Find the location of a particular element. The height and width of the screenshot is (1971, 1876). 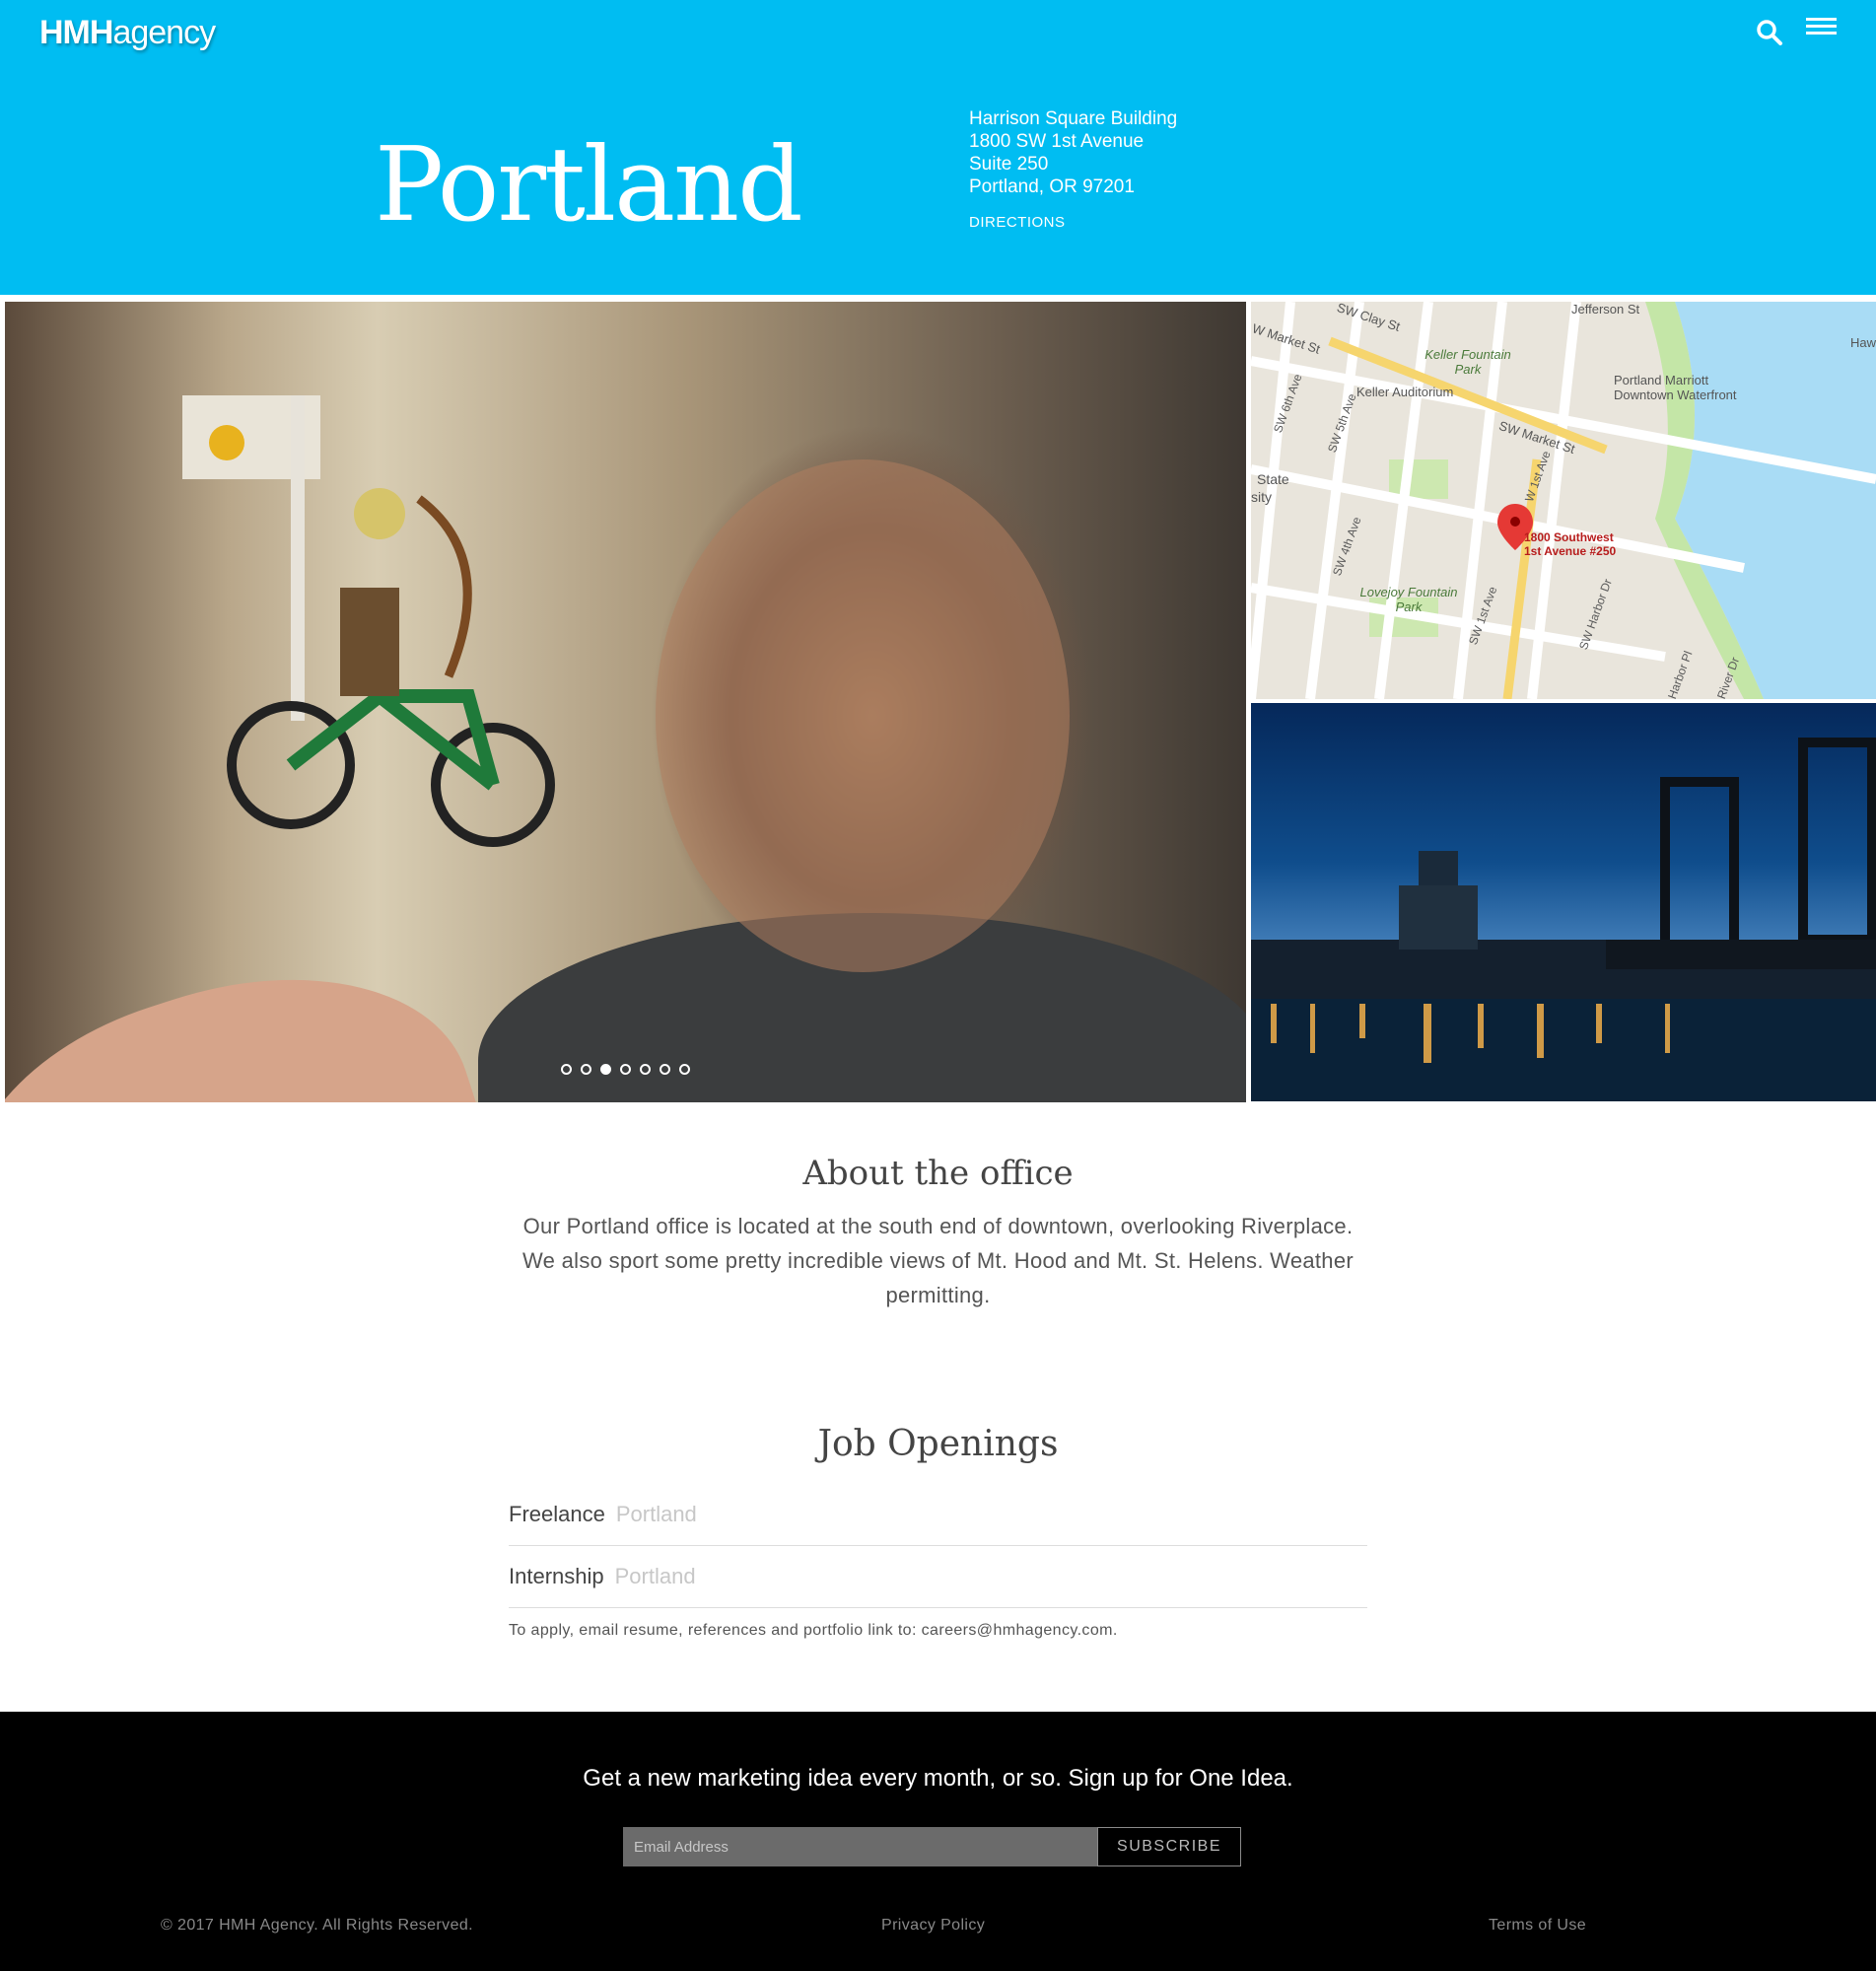

privacy-policy-link: Privacy Policy is located at coordinates (933, 1926).